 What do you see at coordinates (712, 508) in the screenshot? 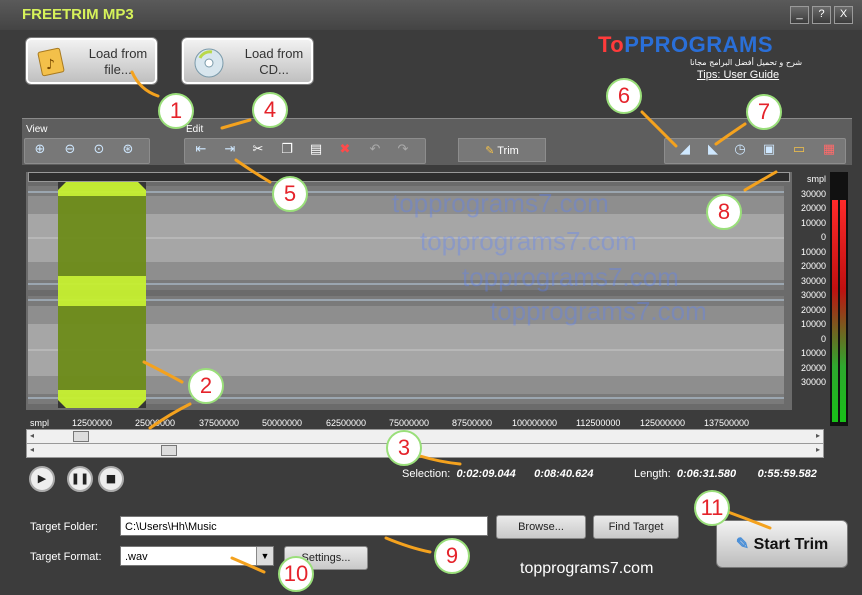
I see `callout-11: 11` at bounding box center [712, 508].